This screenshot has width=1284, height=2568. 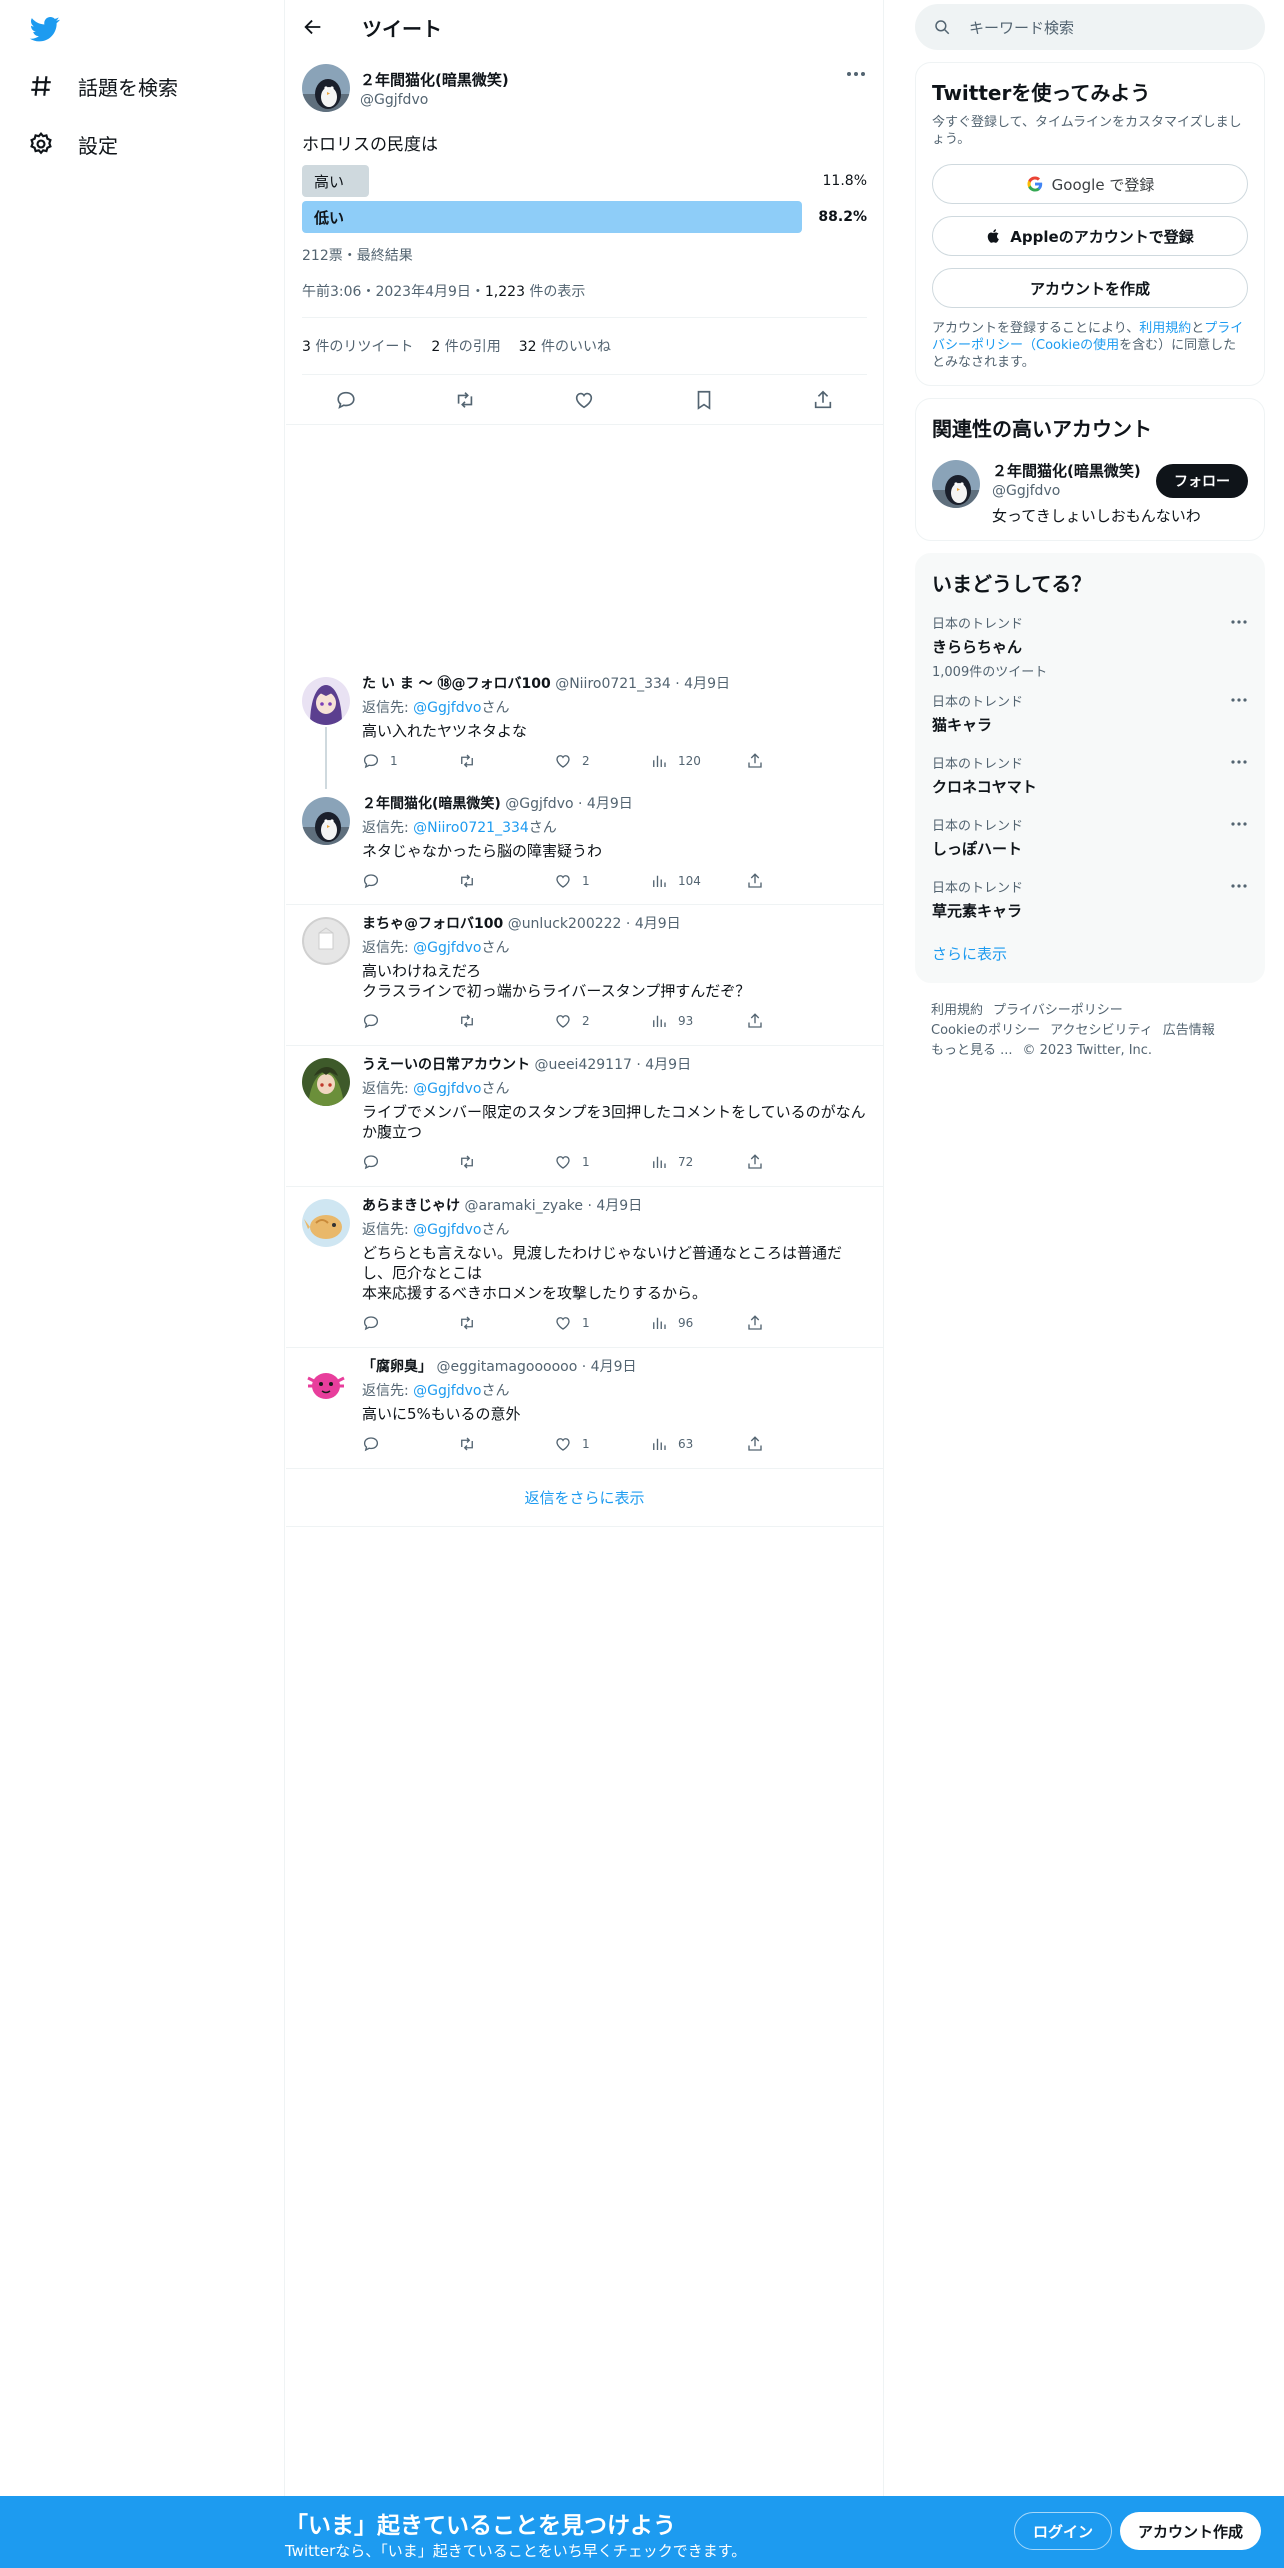 What do you see at coordinates (698, 1323) in the screenshot?
I see `views-button: 96` at bounding box center [698, 1323].